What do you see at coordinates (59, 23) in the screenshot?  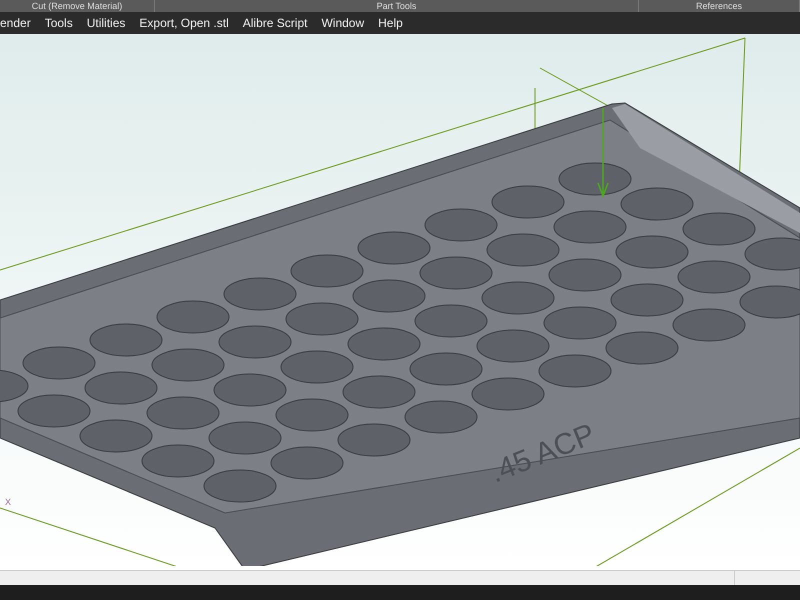 I see `menu-item: Tools` at bounding box center [59, 23].